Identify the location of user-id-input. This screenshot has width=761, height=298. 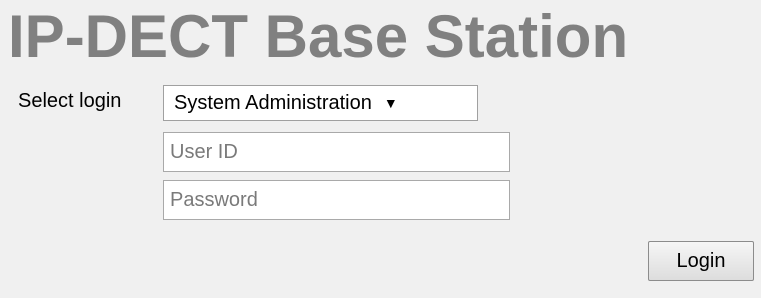
(336, 152).